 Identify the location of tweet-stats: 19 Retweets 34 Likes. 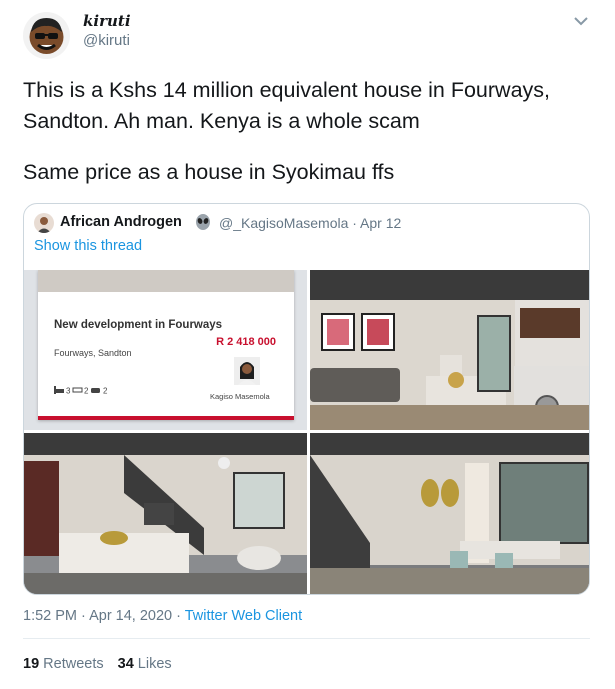
(97, 664).